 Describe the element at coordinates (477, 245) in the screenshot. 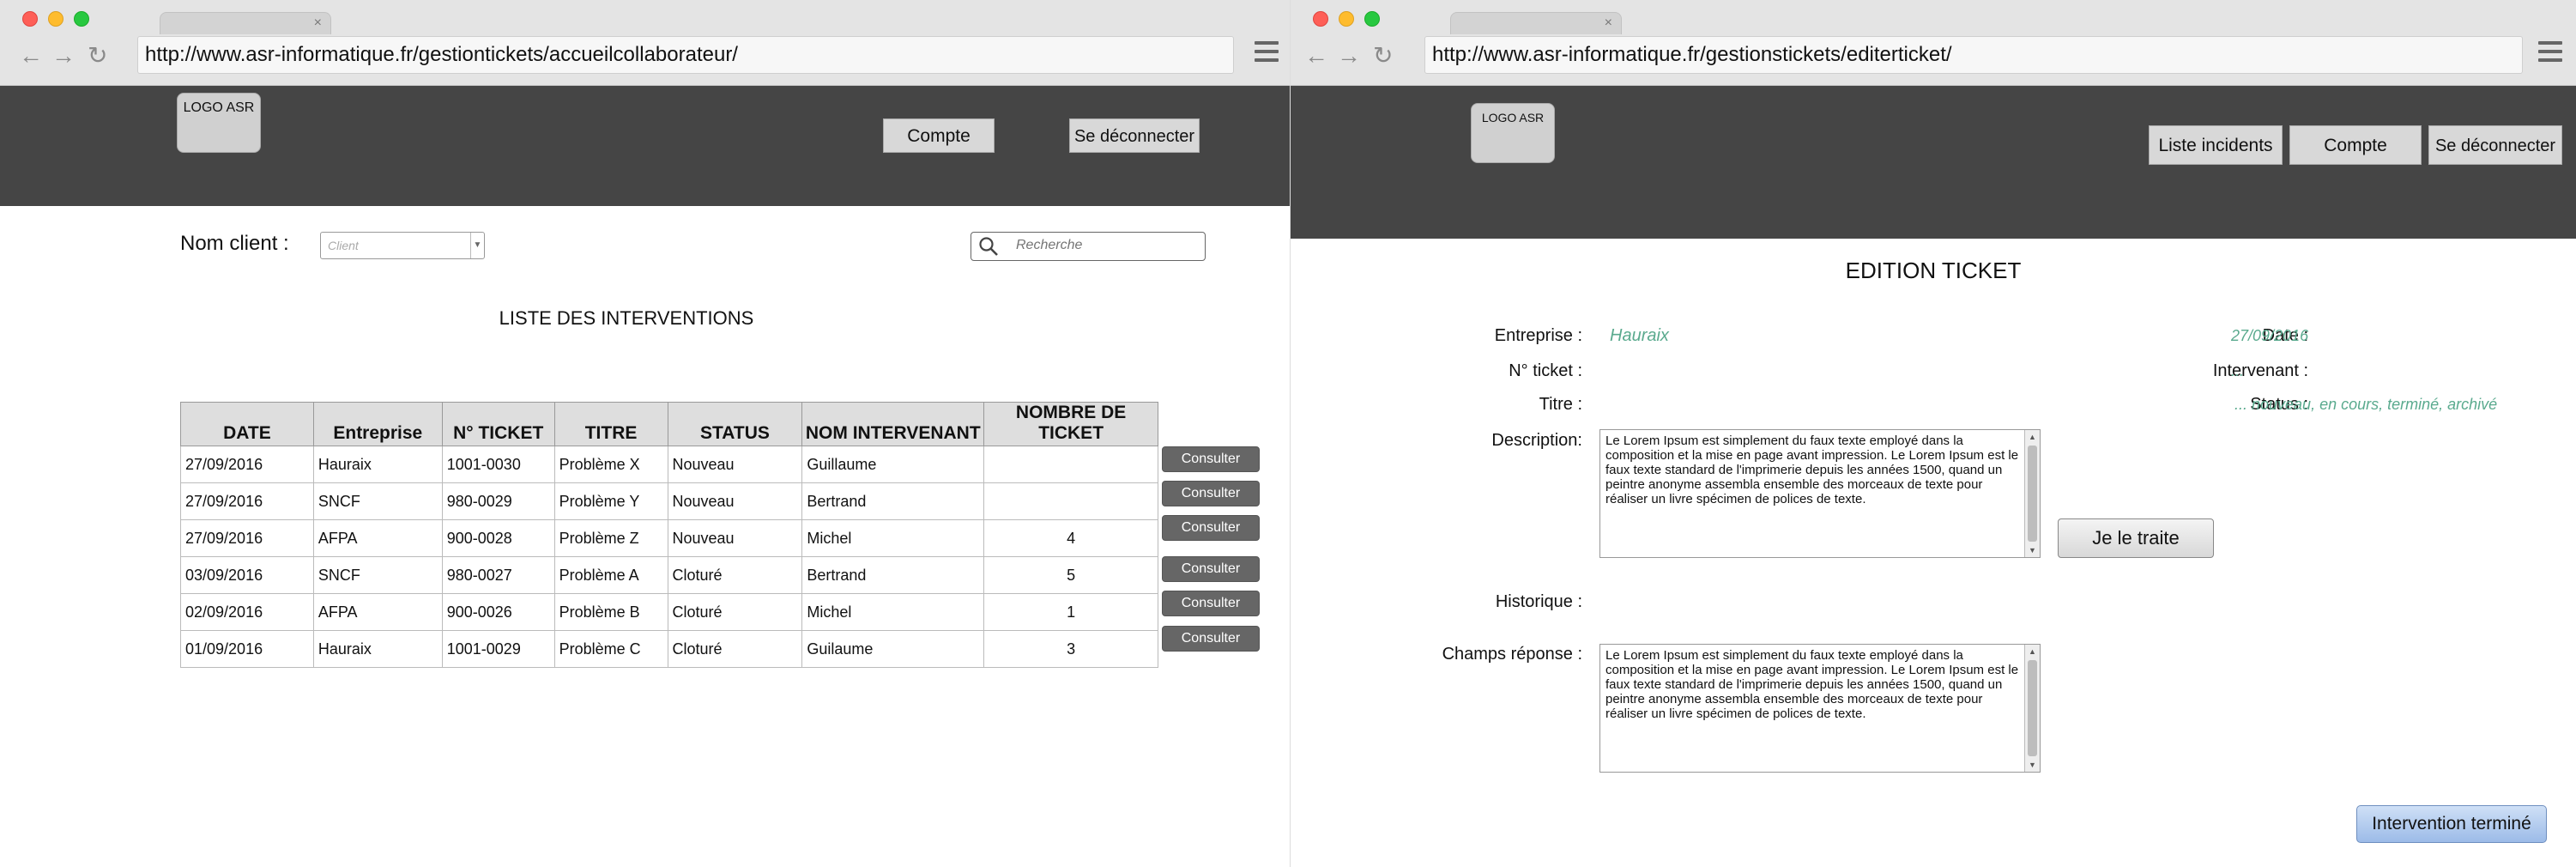

I see `chevron-down-icon: ▼` at that location.